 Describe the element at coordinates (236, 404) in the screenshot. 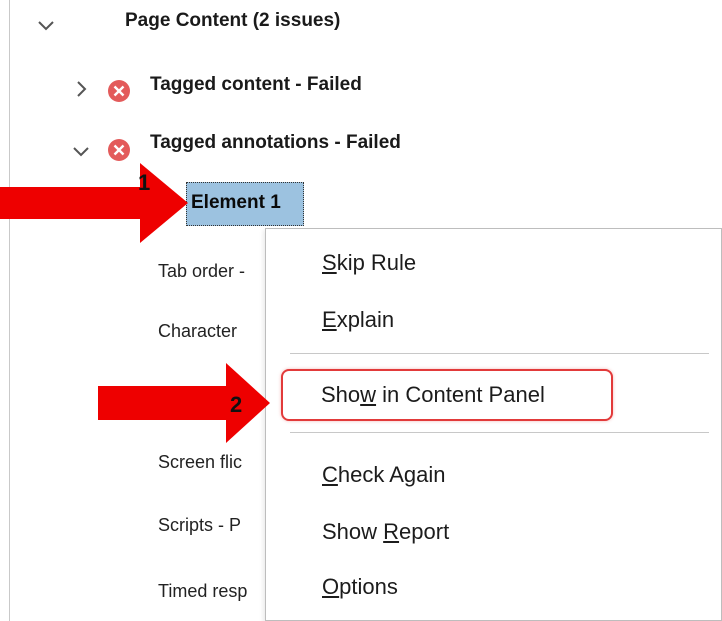

I see `arrow-label-2: 2` at that location.